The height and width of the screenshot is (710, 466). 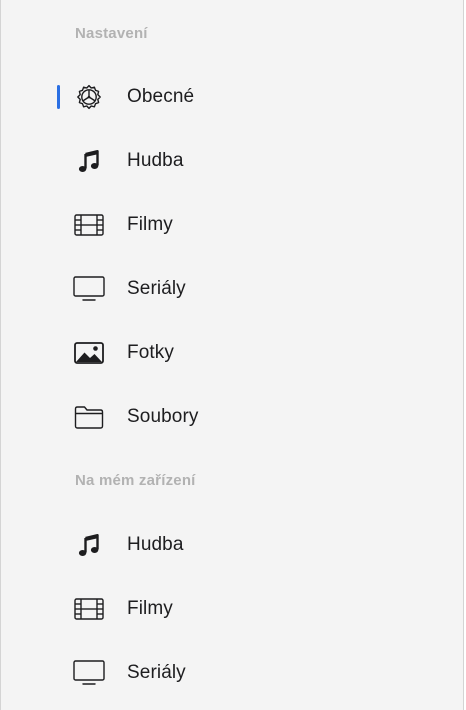 I want to click on section-header-on-my-device: Na mém zařízení, so click(x=135, y=480).